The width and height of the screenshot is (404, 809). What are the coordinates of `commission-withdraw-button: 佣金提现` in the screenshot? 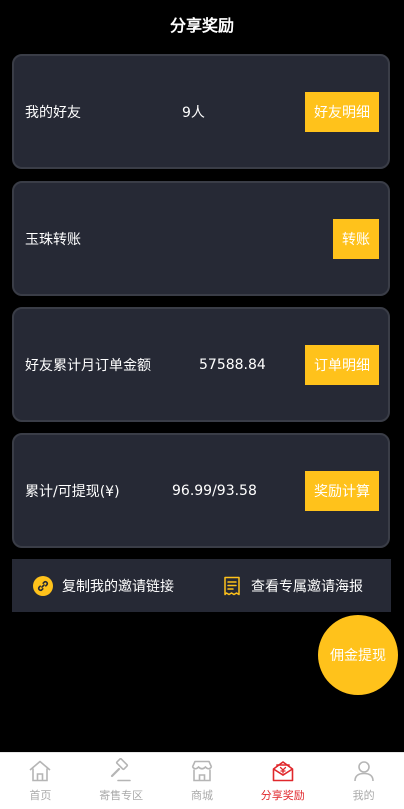 It's located at (358, 655).